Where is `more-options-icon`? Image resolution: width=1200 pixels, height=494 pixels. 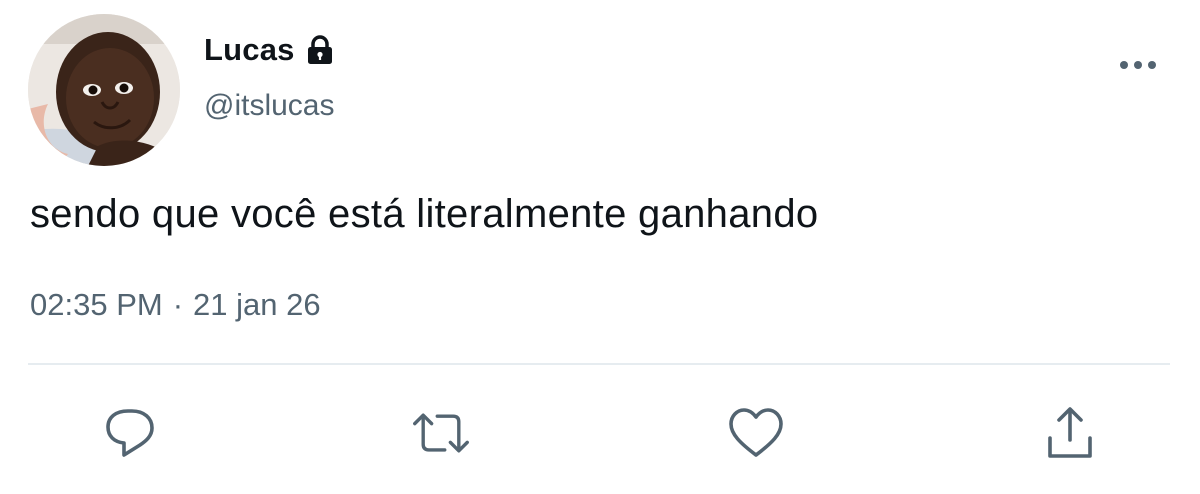
more-options-icon is located at coordinates (1138, 65).